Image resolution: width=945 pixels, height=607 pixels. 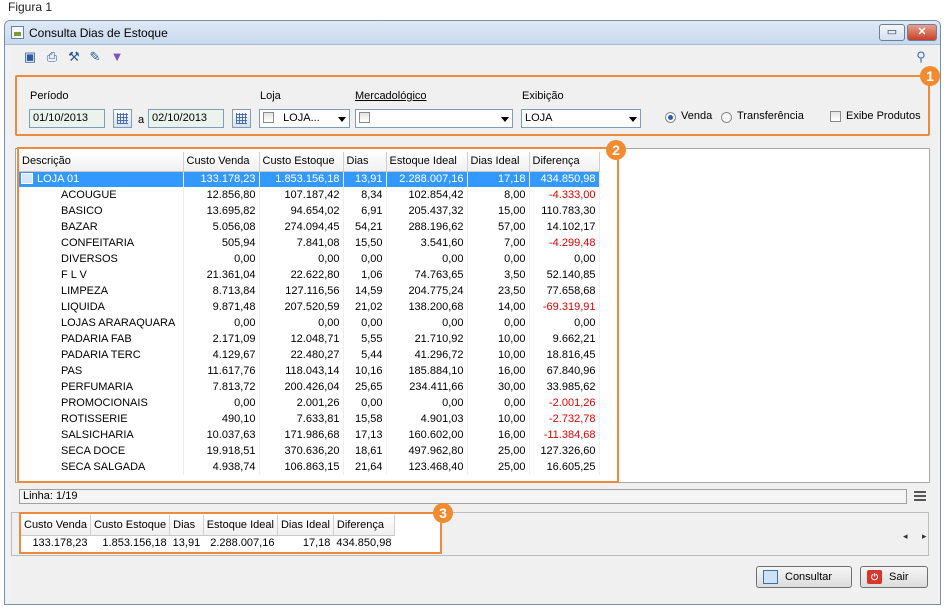 What do you see at coordinates (770, 116) in the screenshot?
I see `transferencia-label: Transferência` at bounding box center [770, 116].